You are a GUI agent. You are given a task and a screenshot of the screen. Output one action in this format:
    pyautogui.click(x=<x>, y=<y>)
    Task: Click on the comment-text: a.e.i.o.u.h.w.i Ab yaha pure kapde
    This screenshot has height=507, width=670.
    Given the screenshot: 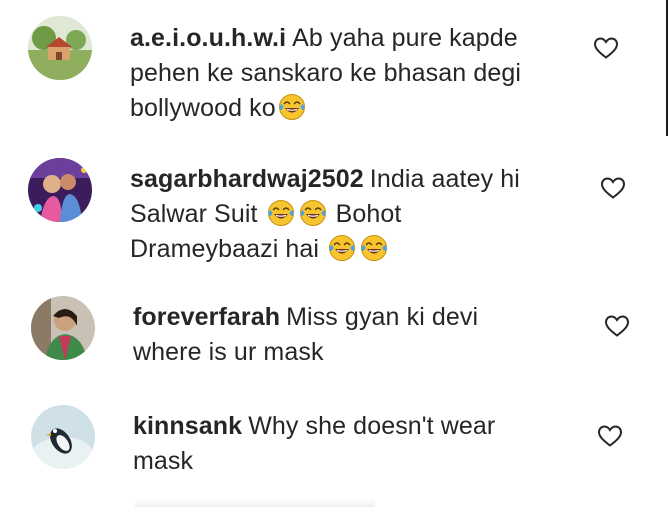 What is the action you would take?
    pyautogui.click(x=324, y=38)
    